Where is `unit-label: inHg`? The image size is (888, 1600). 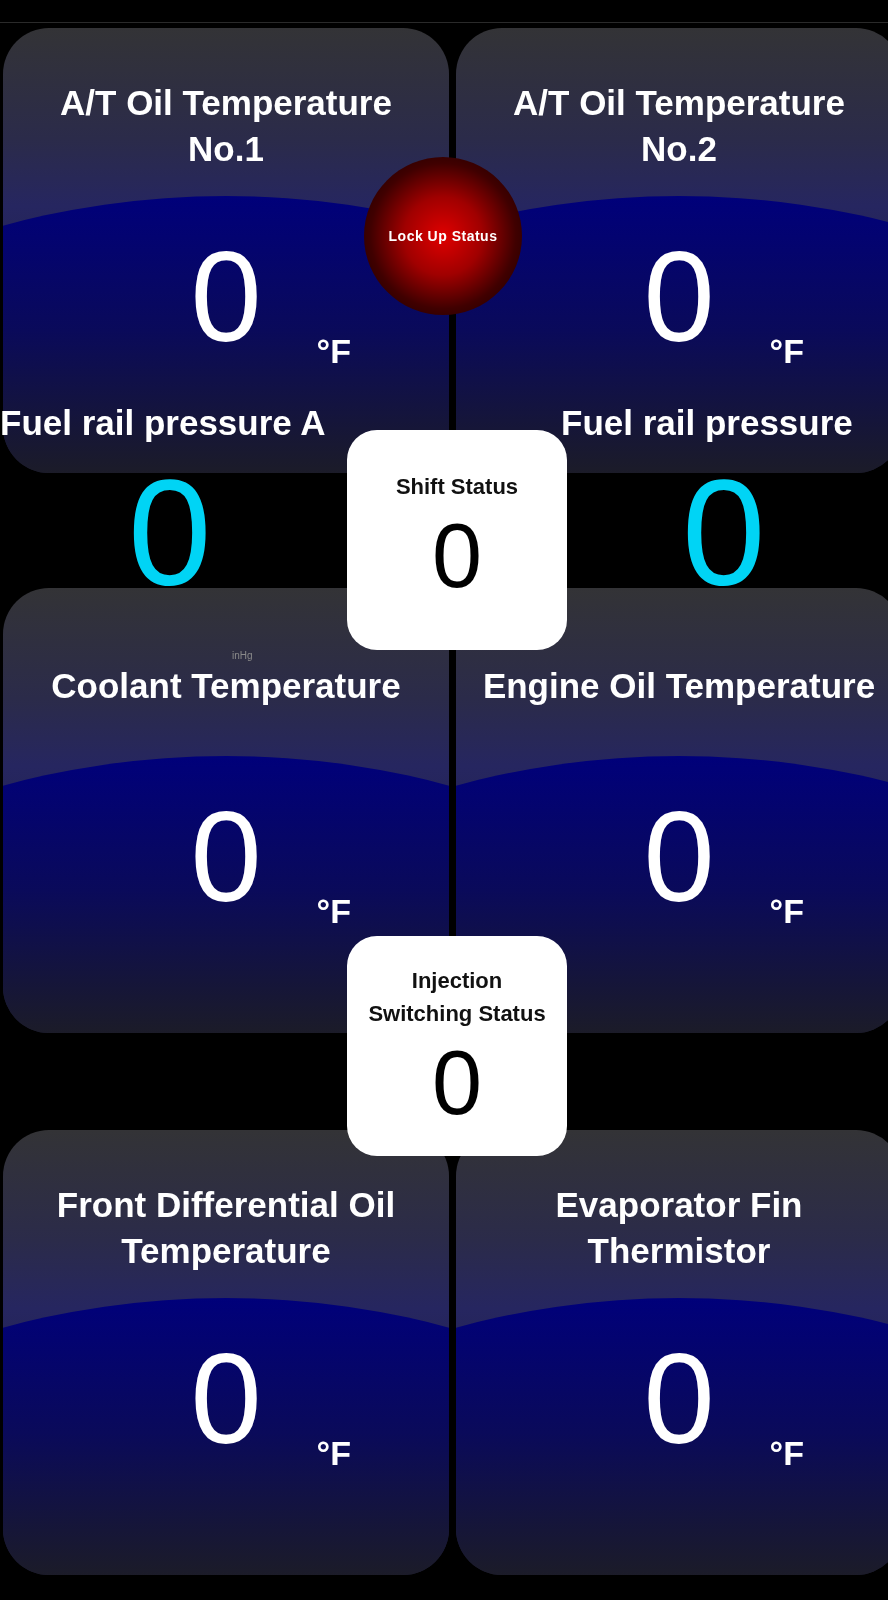
unit-label: inHg is located at coordinates (242, 655).